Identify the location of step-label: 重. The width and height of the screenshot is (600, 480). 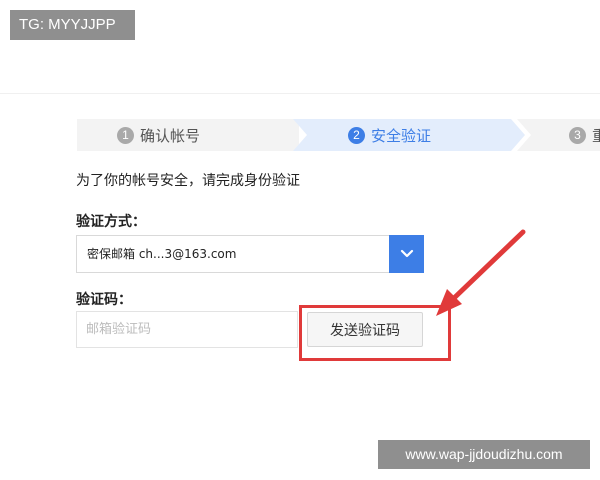
(596, 135).